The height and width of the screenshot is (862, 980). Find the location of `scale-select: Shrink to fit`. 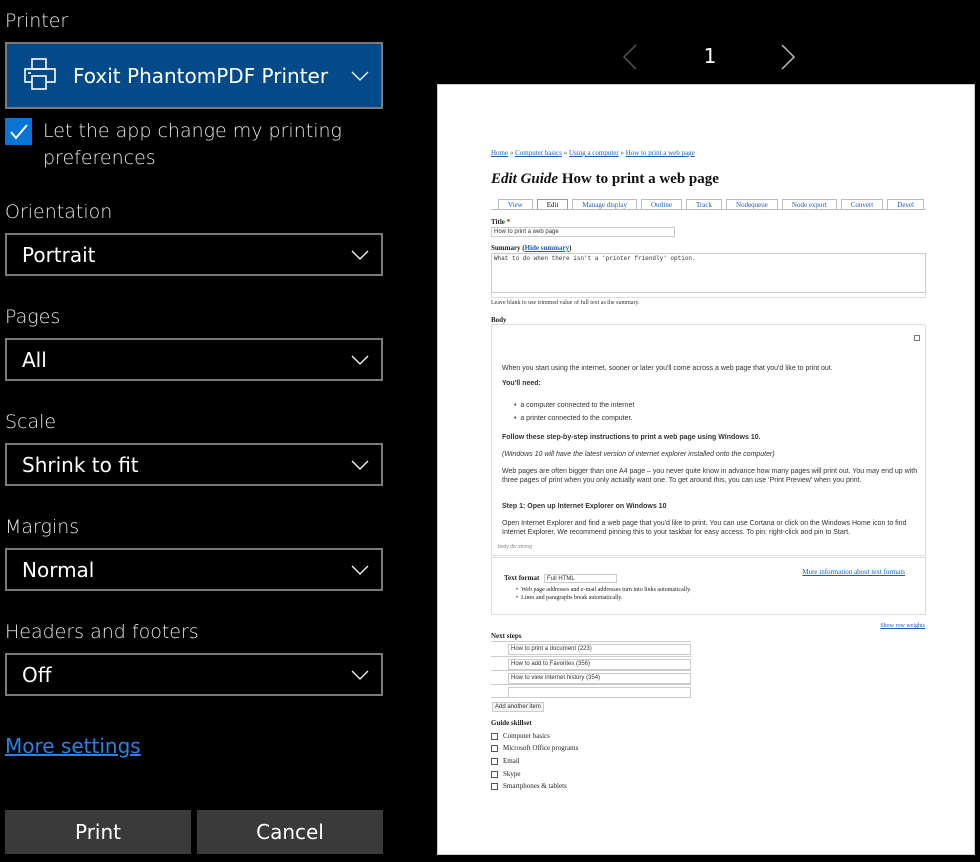

scale-select: Shrink to fit is located at coordinates (194, 464).